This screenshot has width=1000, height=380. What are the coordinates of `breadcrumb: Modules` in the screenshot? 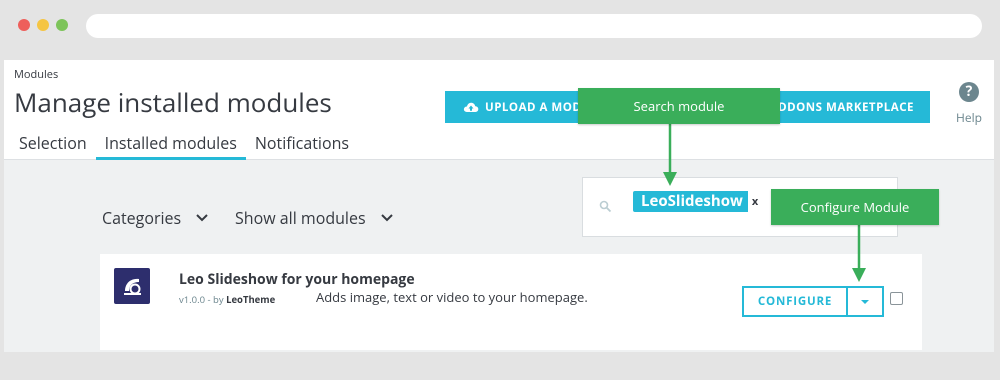 It's located at (36, 74).